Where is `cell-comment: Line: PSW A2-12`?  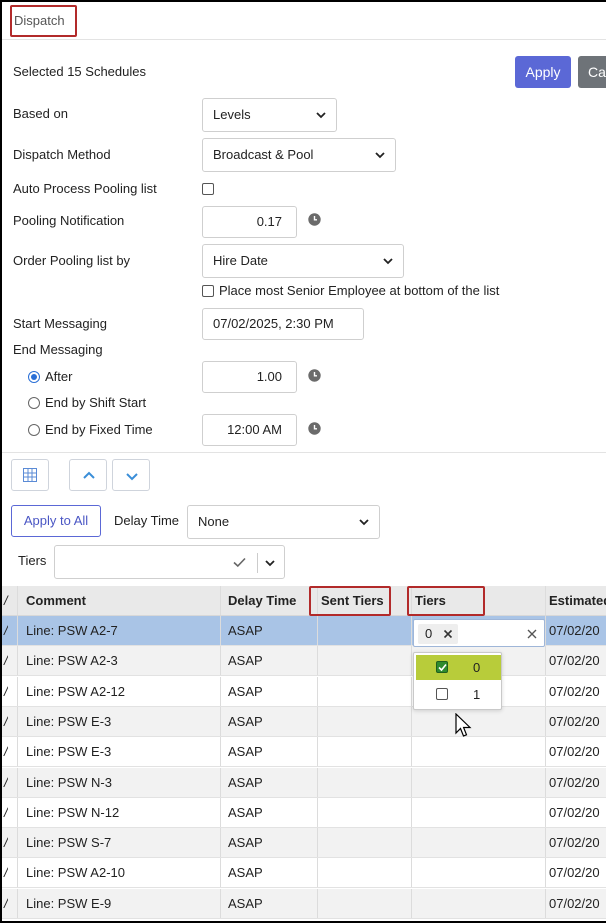
cell-comment: Line: PSW A2-12 is located at coordinates (71, 692).